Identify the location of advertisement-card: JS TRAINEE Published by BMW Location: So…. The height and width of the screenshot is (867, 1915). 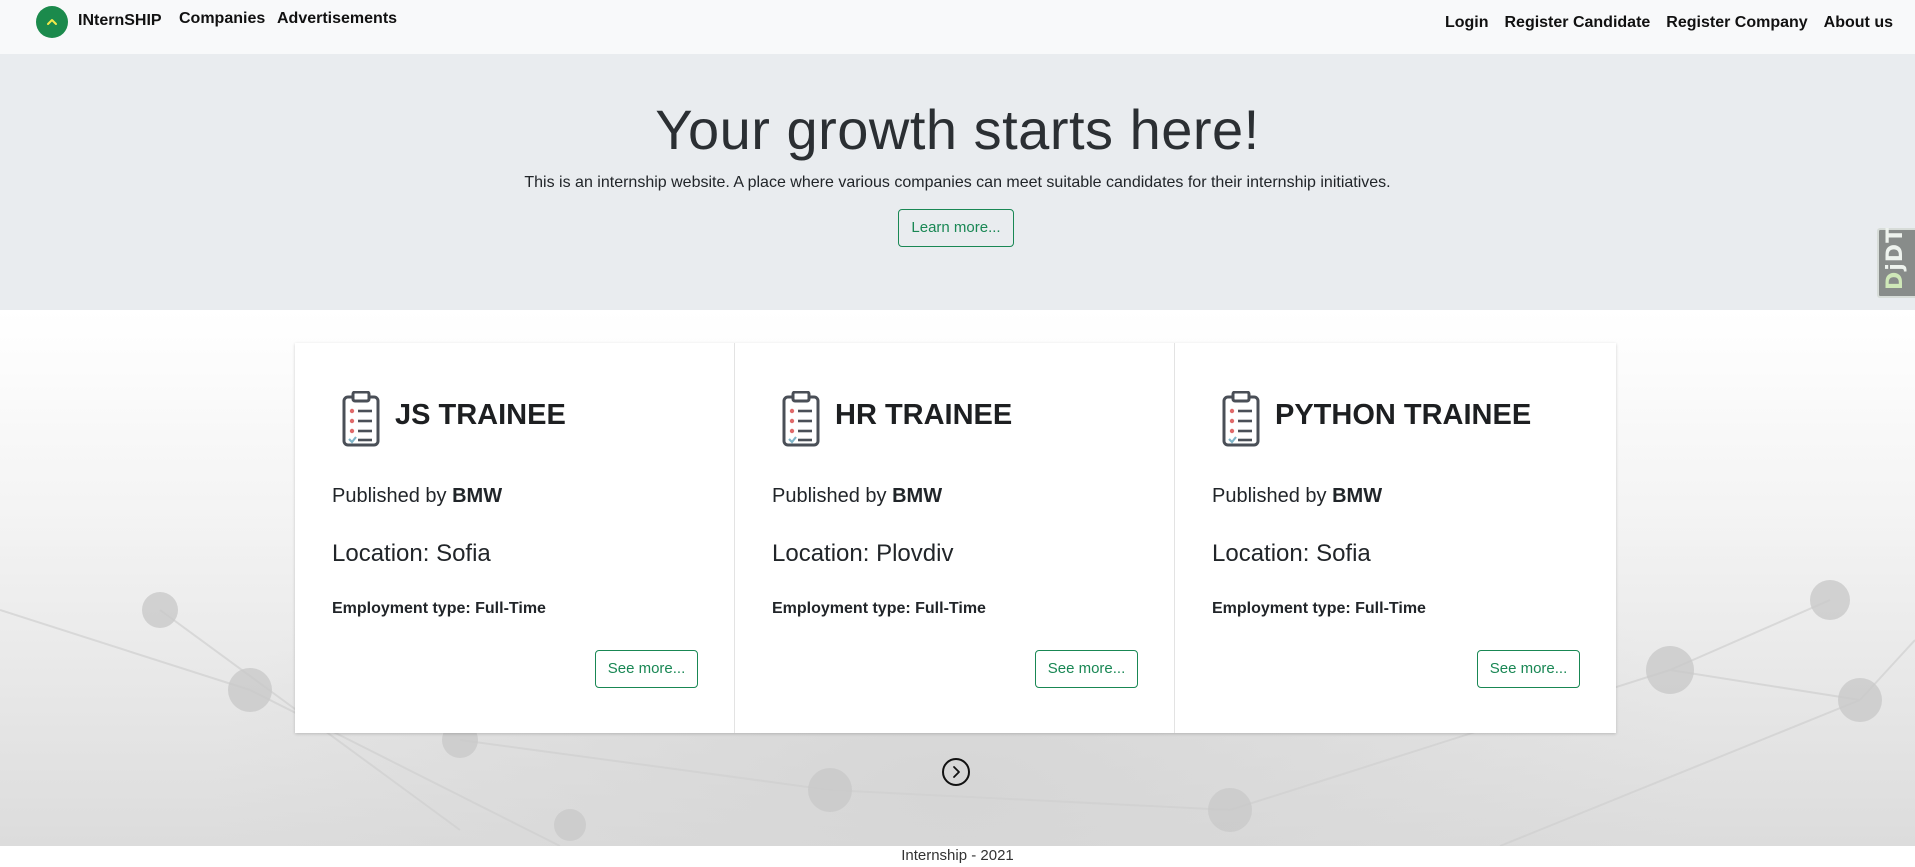
(515, 538).